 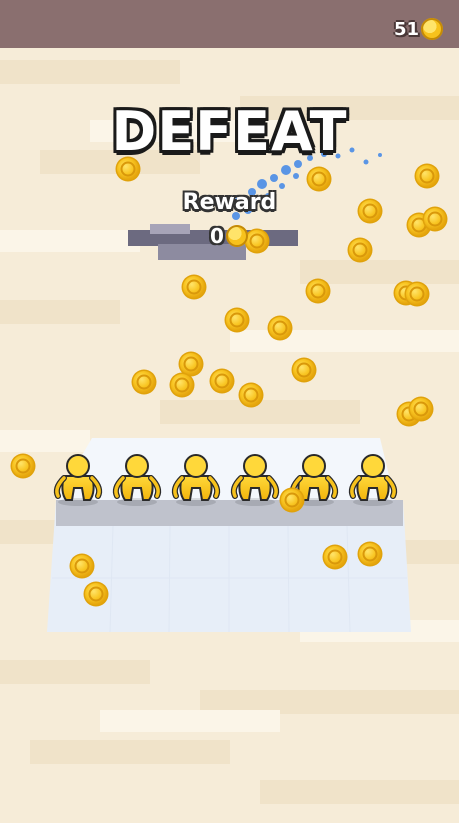 What do you see at coordinates (229, 24) in the screenshot?
I see `top-bar: 51` at bounding box center [229, 24].